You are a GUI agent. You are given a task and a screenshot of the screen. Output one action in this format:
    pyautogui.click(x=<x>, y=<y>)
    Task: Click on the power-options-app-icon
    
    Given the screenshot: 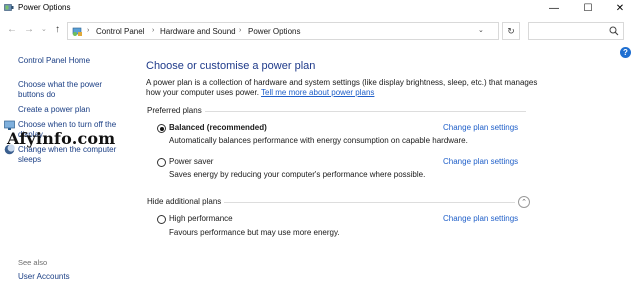 What is the action you would take?
    pyautogui.click(x=9, y=7)
    